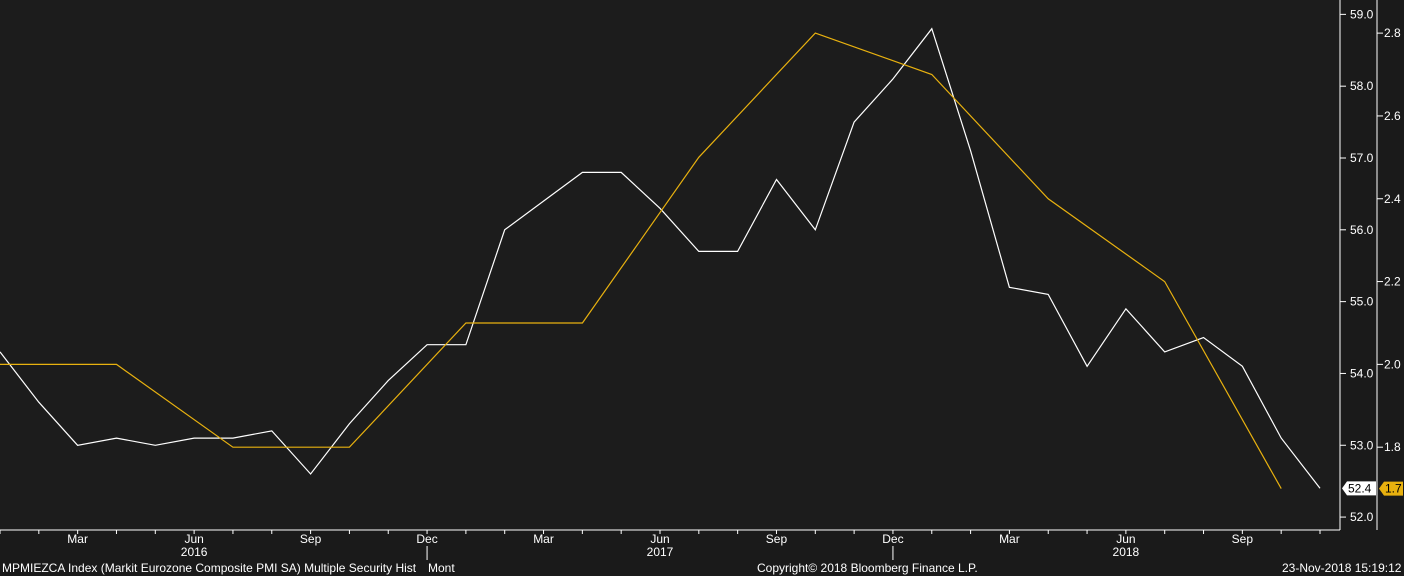  What do you see at coordinates (1126, 552) in the screenshot?
I see `x-year-label: 2018` at bounding box center [1126, 552].